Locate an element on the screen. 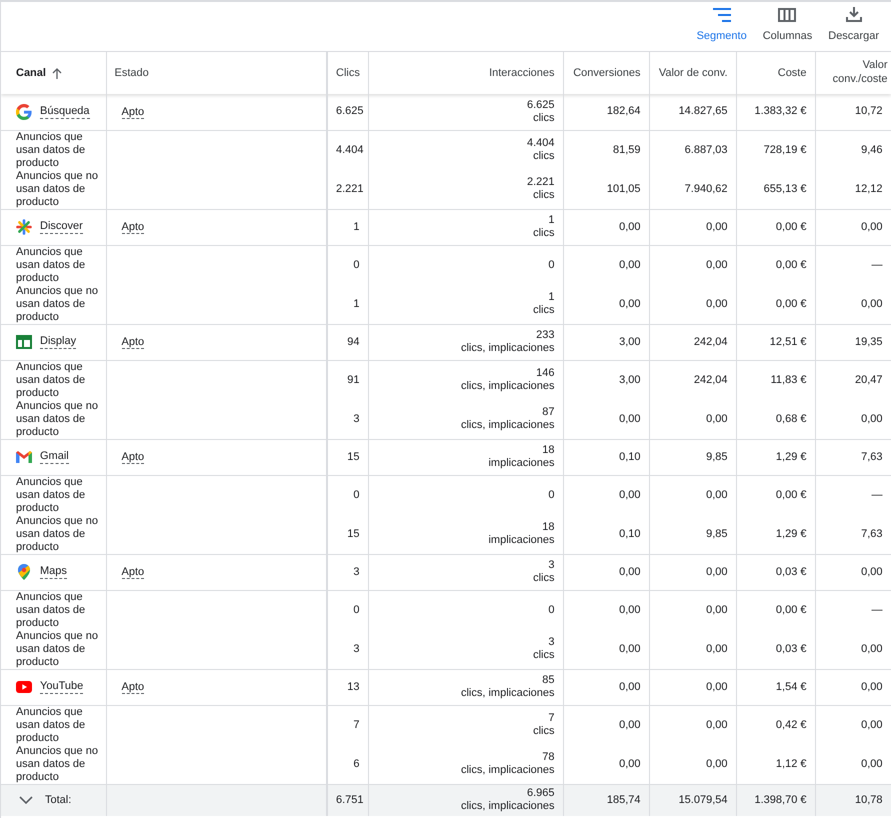 The image size is (891, 818). interaction-count: 78 is located at coordinates (547, 757).